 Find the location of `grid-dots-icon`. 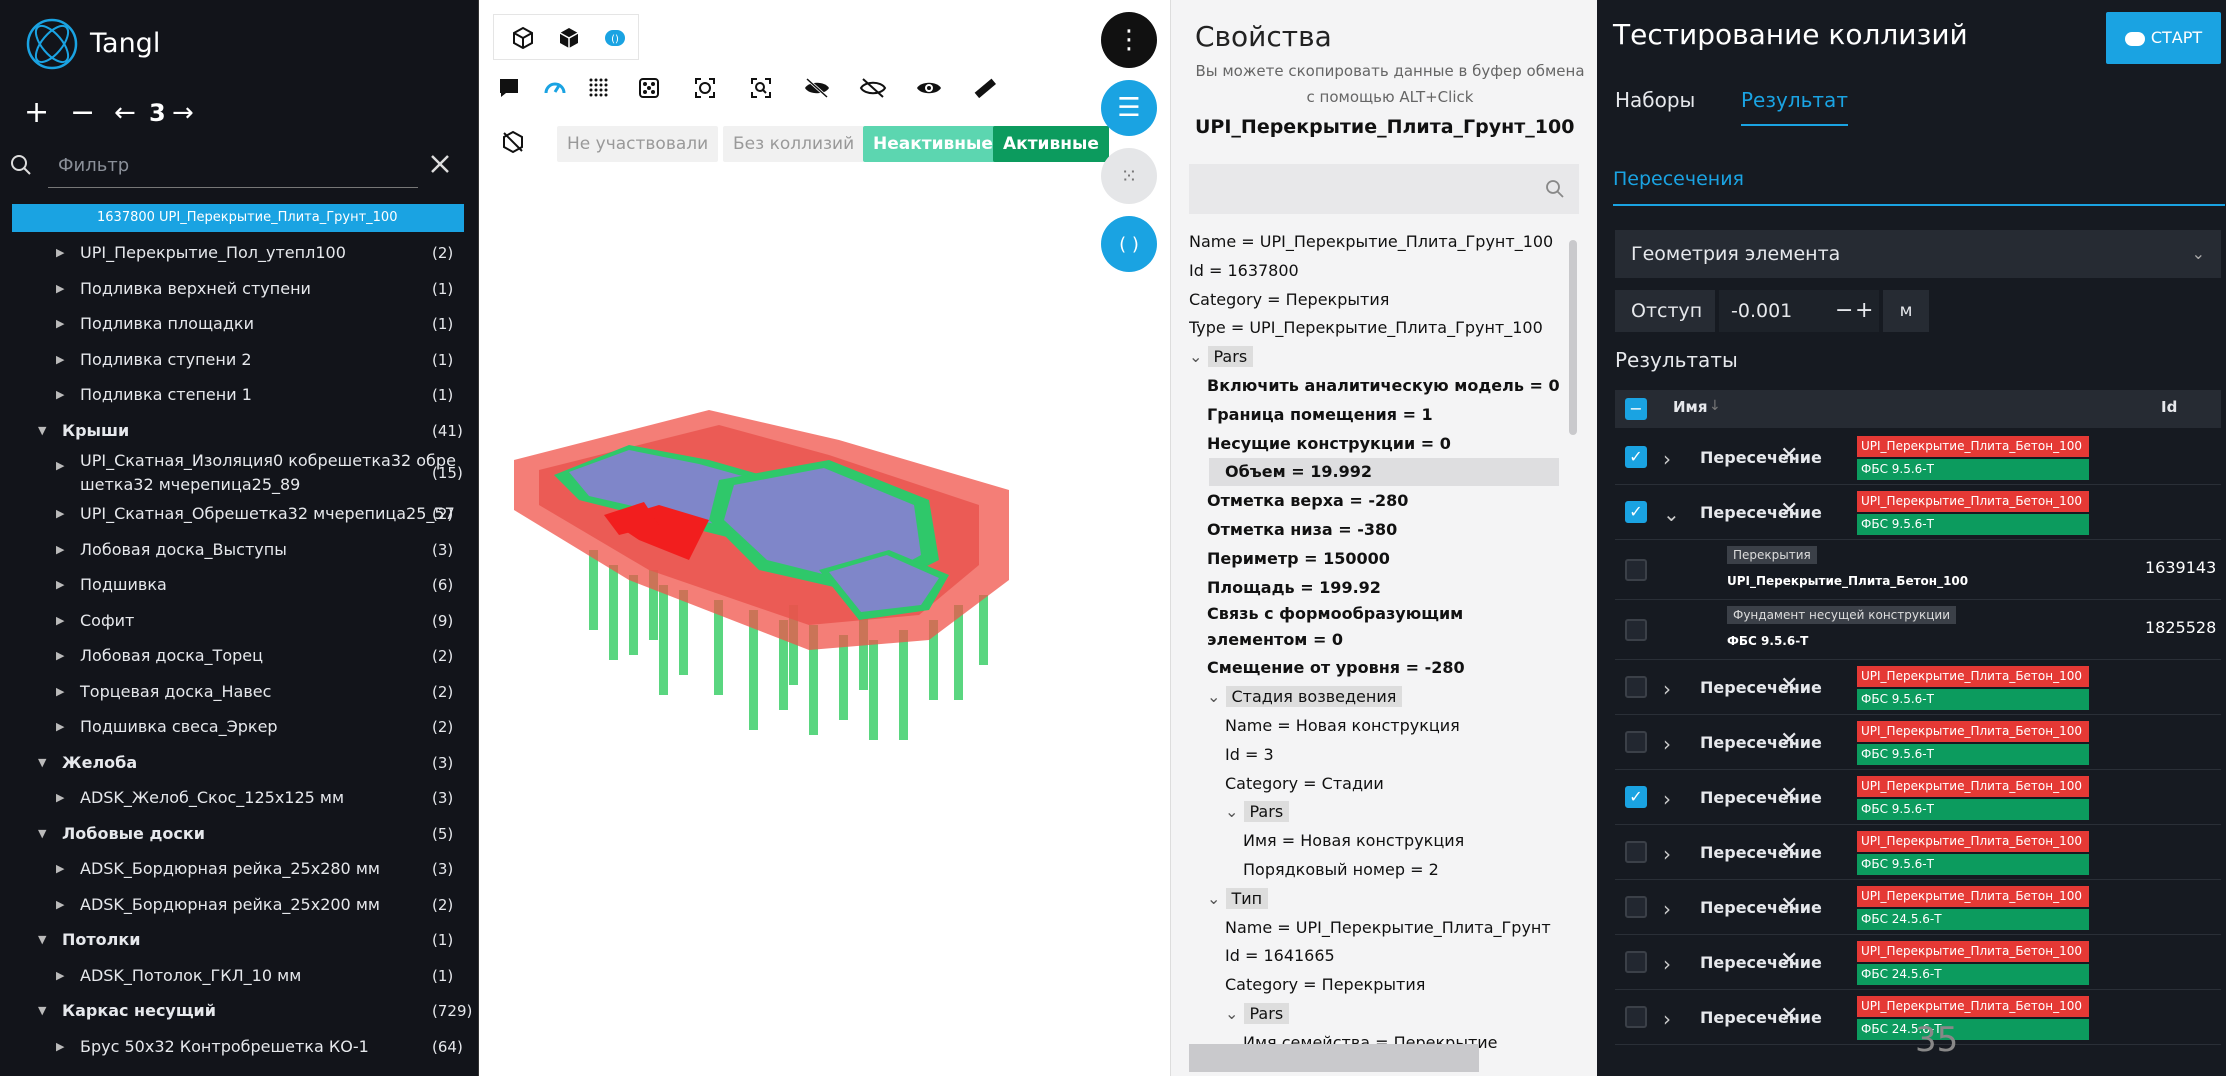

grid-dots-icon is located at coordinates (599, 88).